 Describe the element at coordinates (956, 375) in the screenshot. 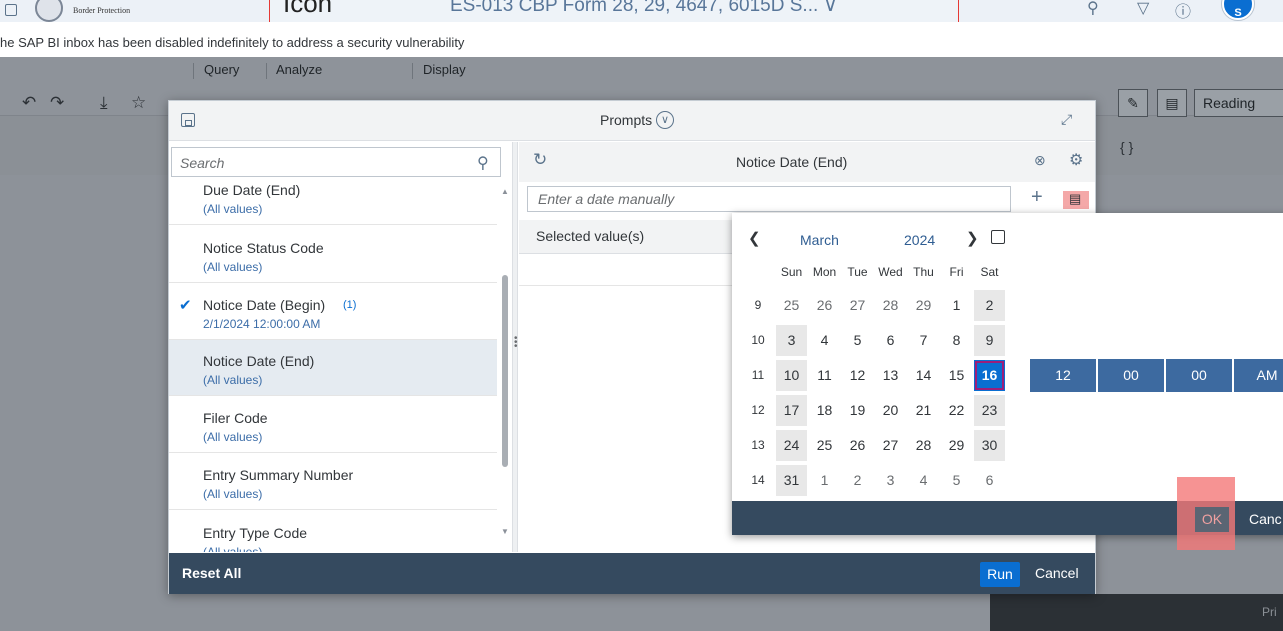

I see `calendar-day: 15` at that location.